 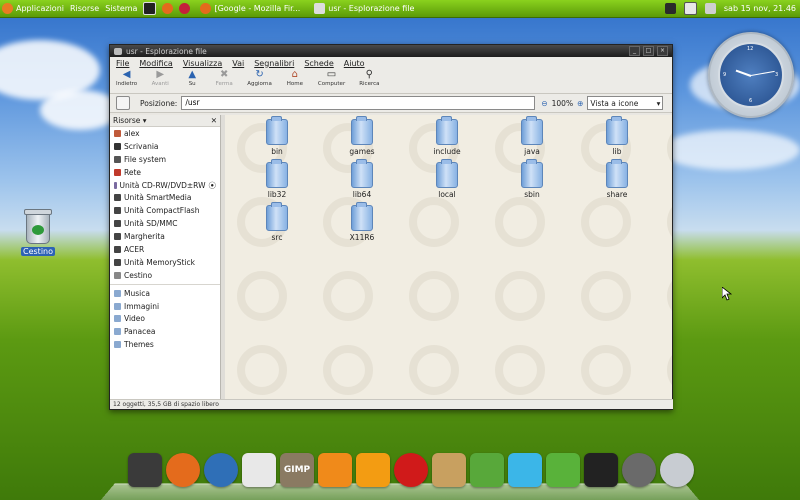 I want to click on firefox-icon, so click(x=183, y=470).